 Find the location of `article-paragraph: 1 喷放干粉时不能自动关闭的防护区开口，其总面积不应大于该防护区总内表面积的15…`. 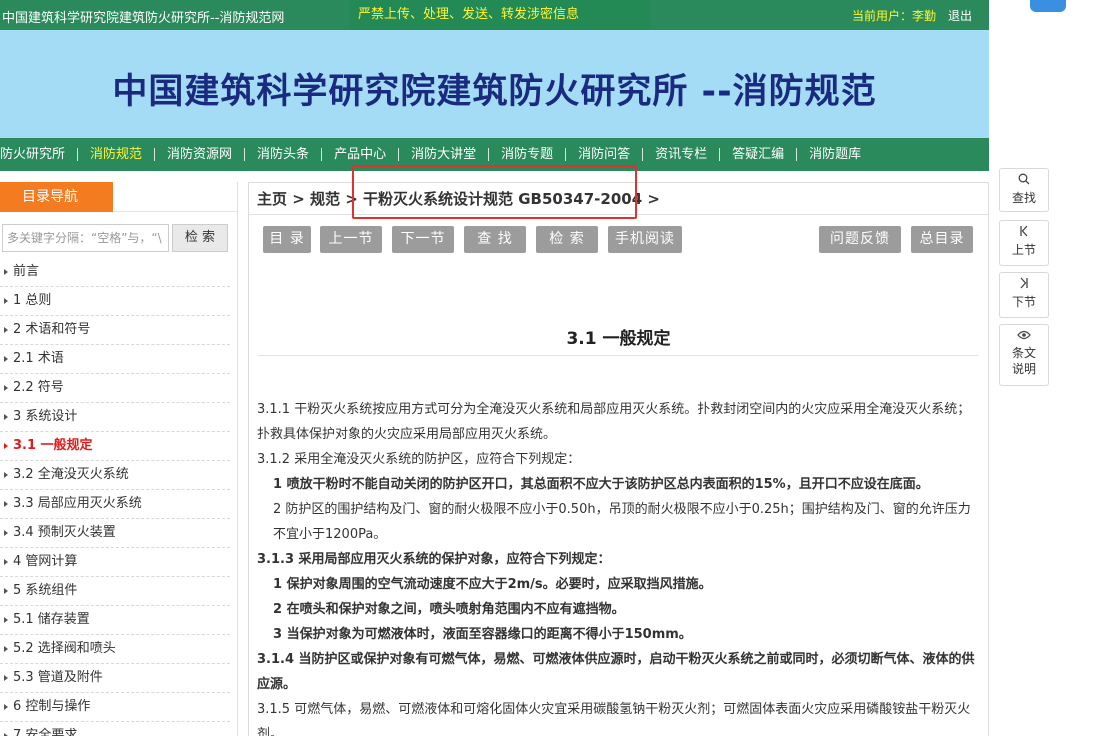

article-paragraph: 1 喷放干粉时不能自动关闭的防护区开口，其总面积不应大于该防护区总内表面积的15… is located at coordinates (601, 484).